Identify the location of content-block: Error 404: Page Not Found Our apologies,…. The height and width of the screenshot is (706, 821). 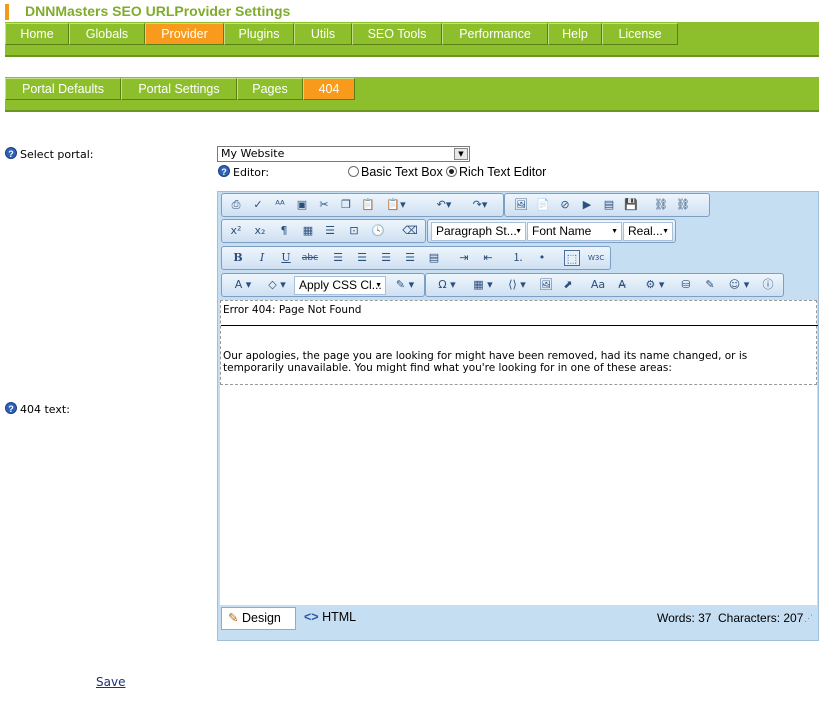
(519, 342).